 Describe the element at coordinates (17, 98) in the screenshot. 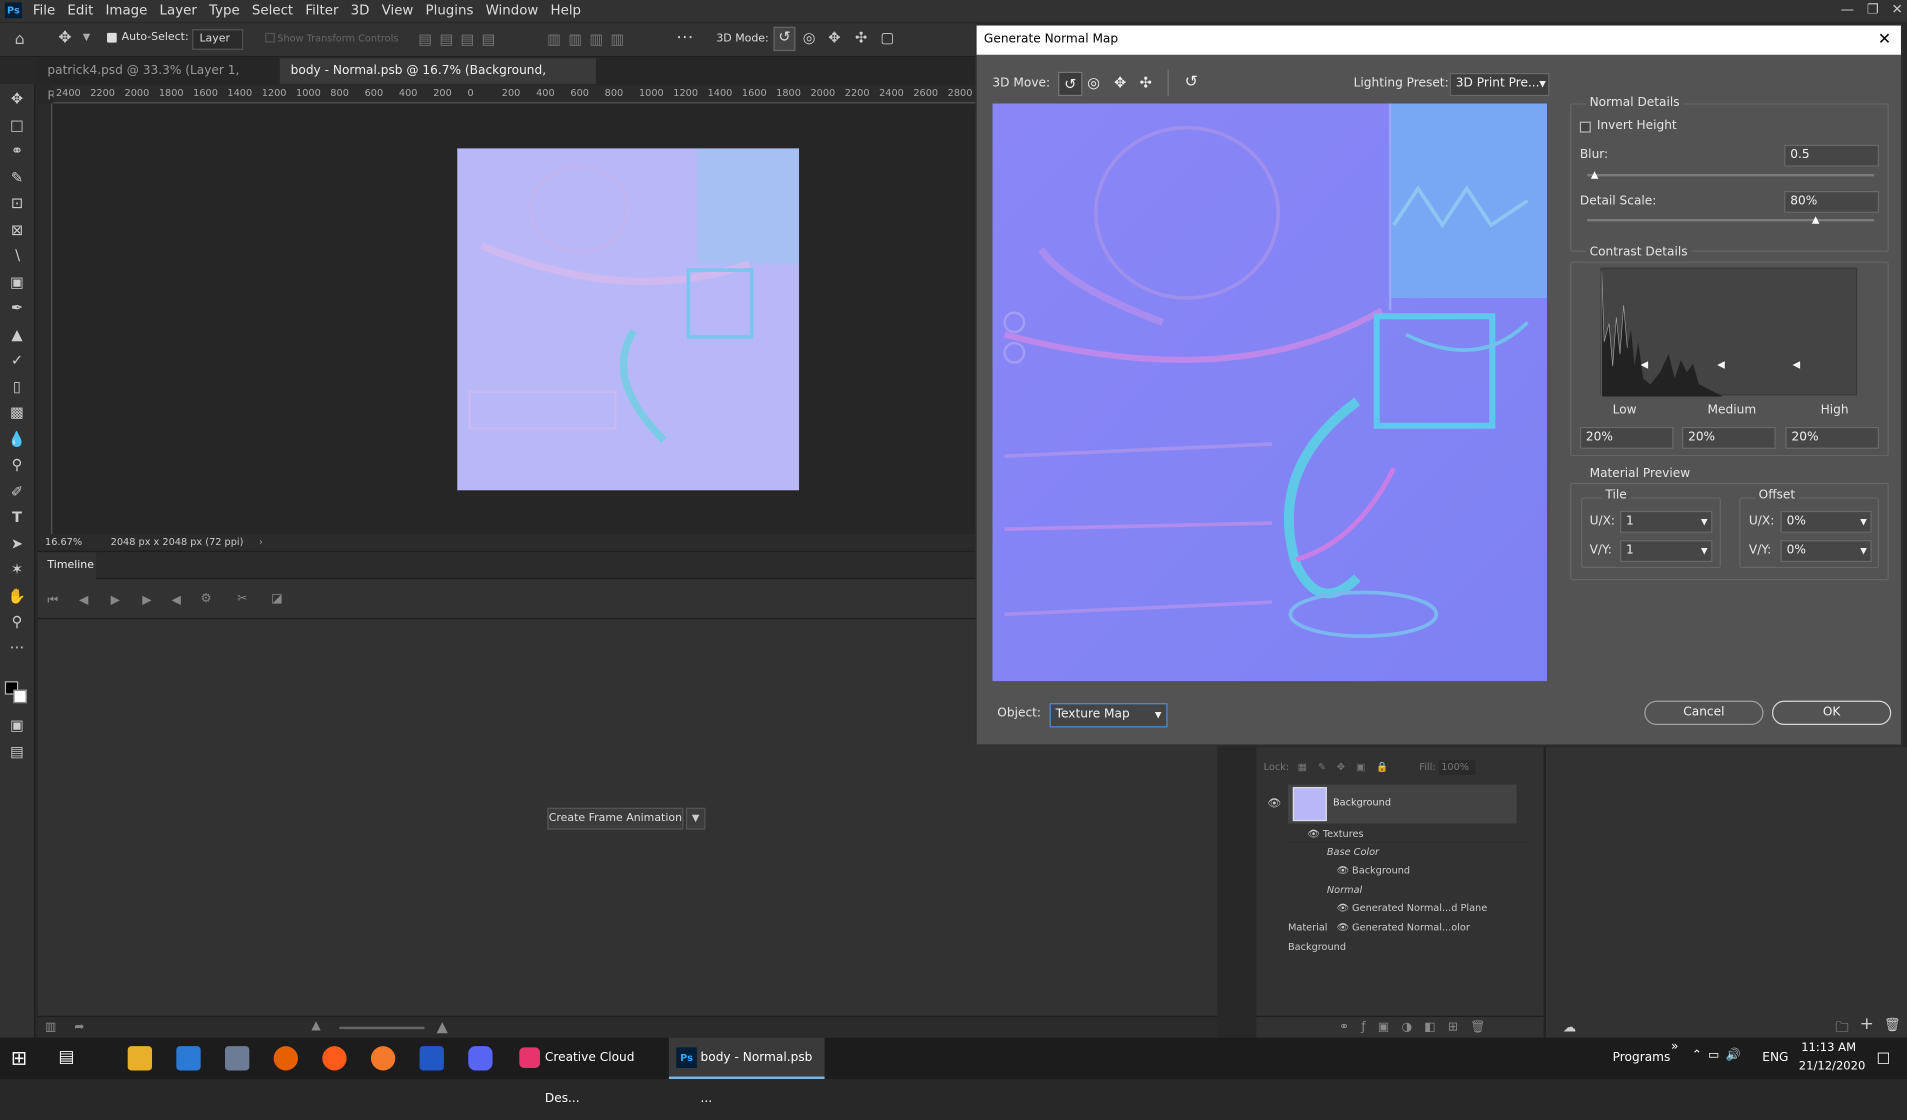

I see `move-icon: ✥` at that location.